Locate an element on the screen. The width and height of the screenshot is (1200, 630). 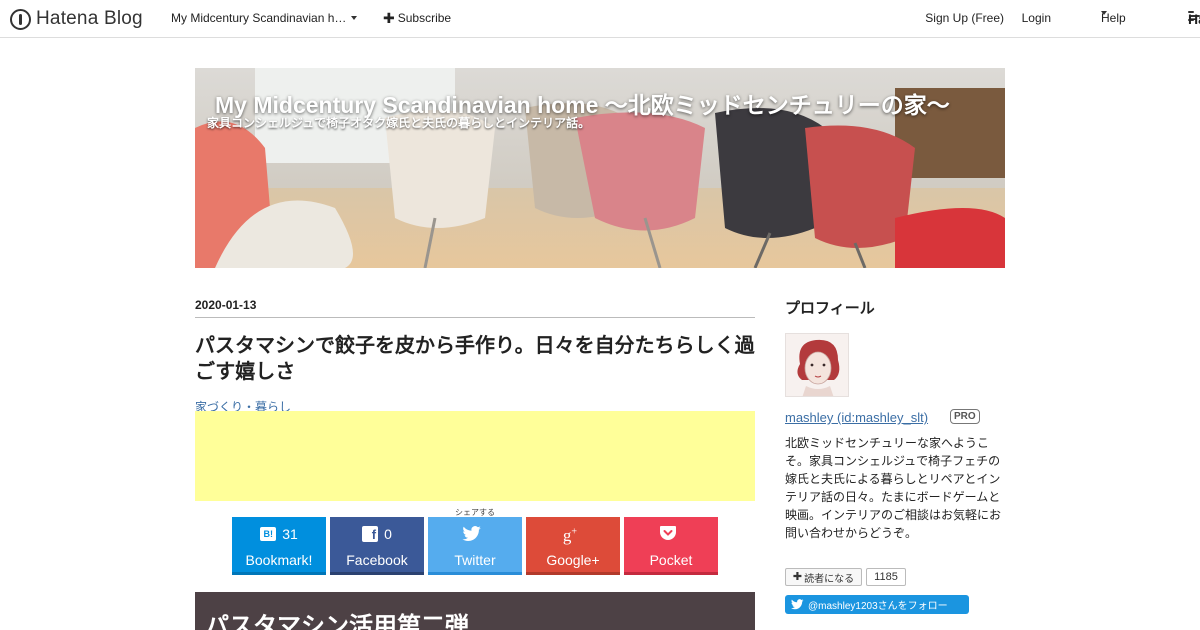
logo-text: Hatena Blog is located at coordinates (89, 18).